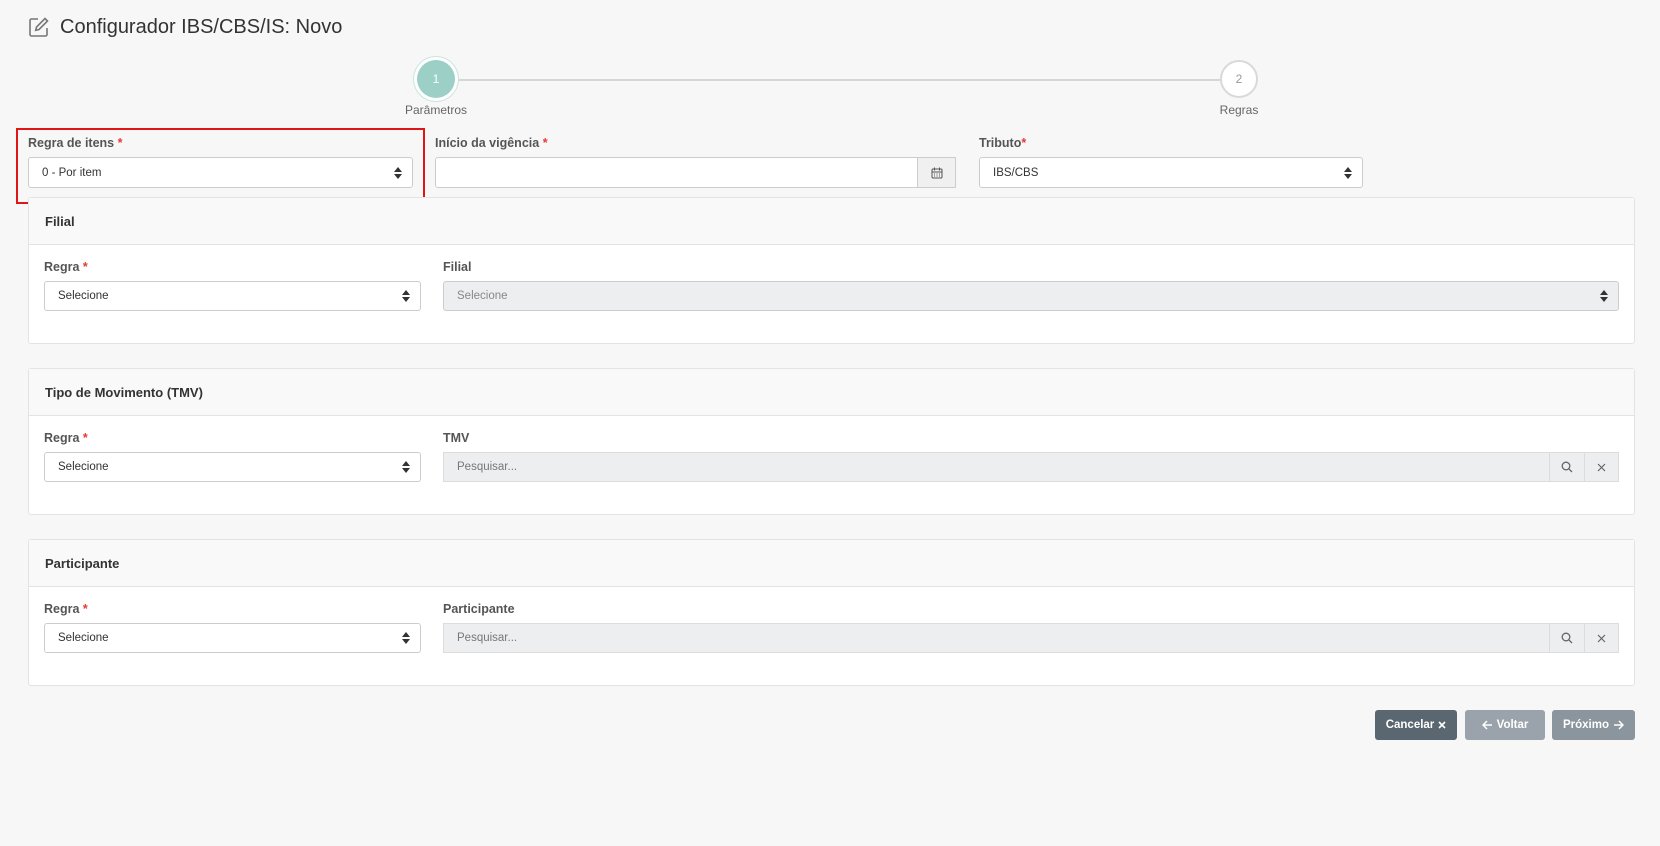 This screenshot has width=1660, height=846. I want to click on regra-itens-value: 0 - Por item, so click(72, 172).